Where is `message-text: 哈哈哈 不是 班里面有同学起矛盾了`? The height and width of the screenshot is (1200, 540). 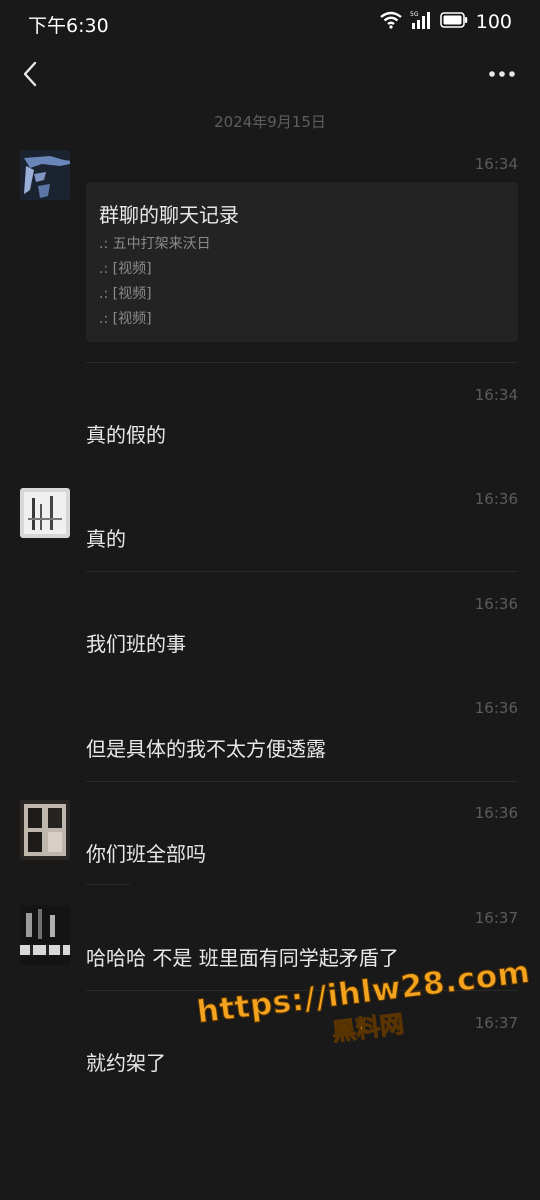 message-text: 哈哈哈 不是 班里面有同学起矛盾了 is located at coordinates (242, 958).